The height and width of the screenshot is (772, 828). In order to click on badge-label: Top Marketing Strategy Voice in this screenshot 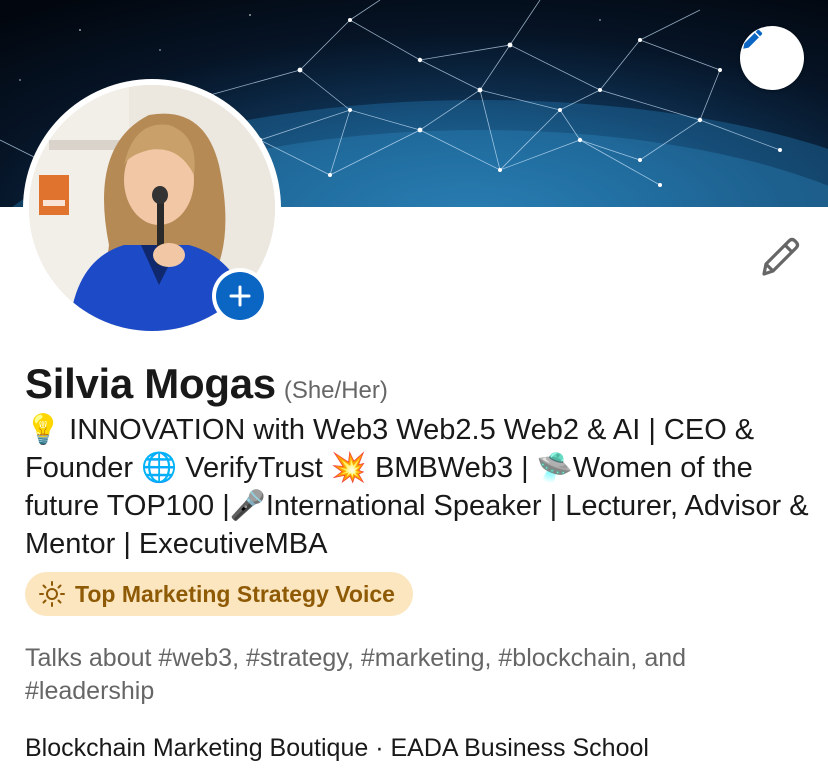, I will do `click(235, 593)`.